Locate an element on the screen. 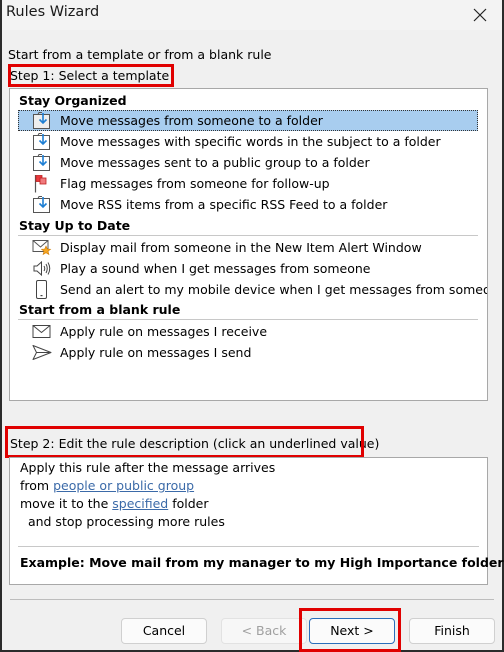  template-item: Apply rule on messages I receive is located at coordinates (248, 331).